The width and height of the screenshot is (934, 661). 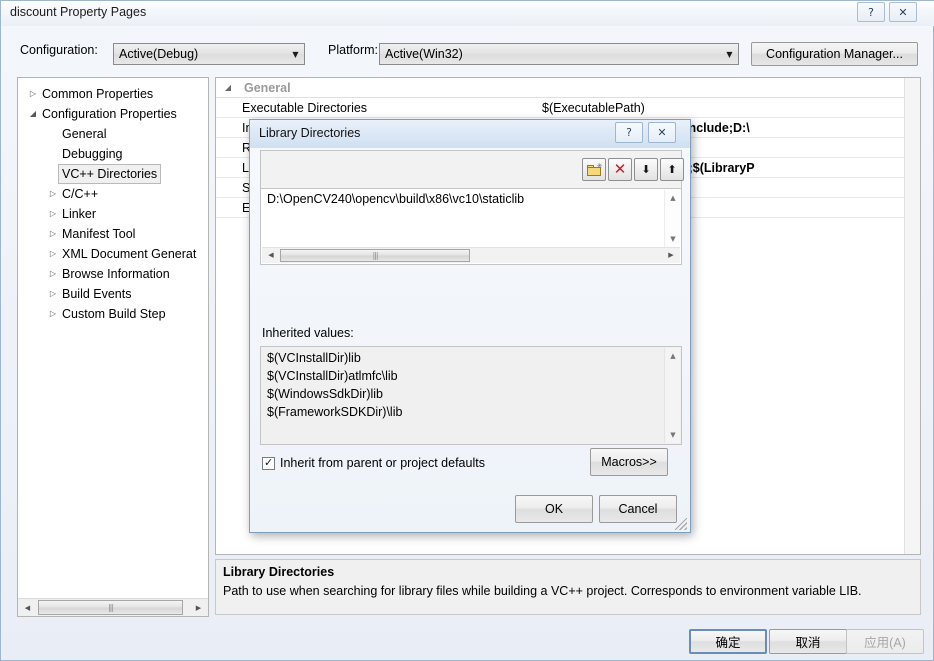 I want to click on dialog-help-button: ?, so click(x=629, y=132).